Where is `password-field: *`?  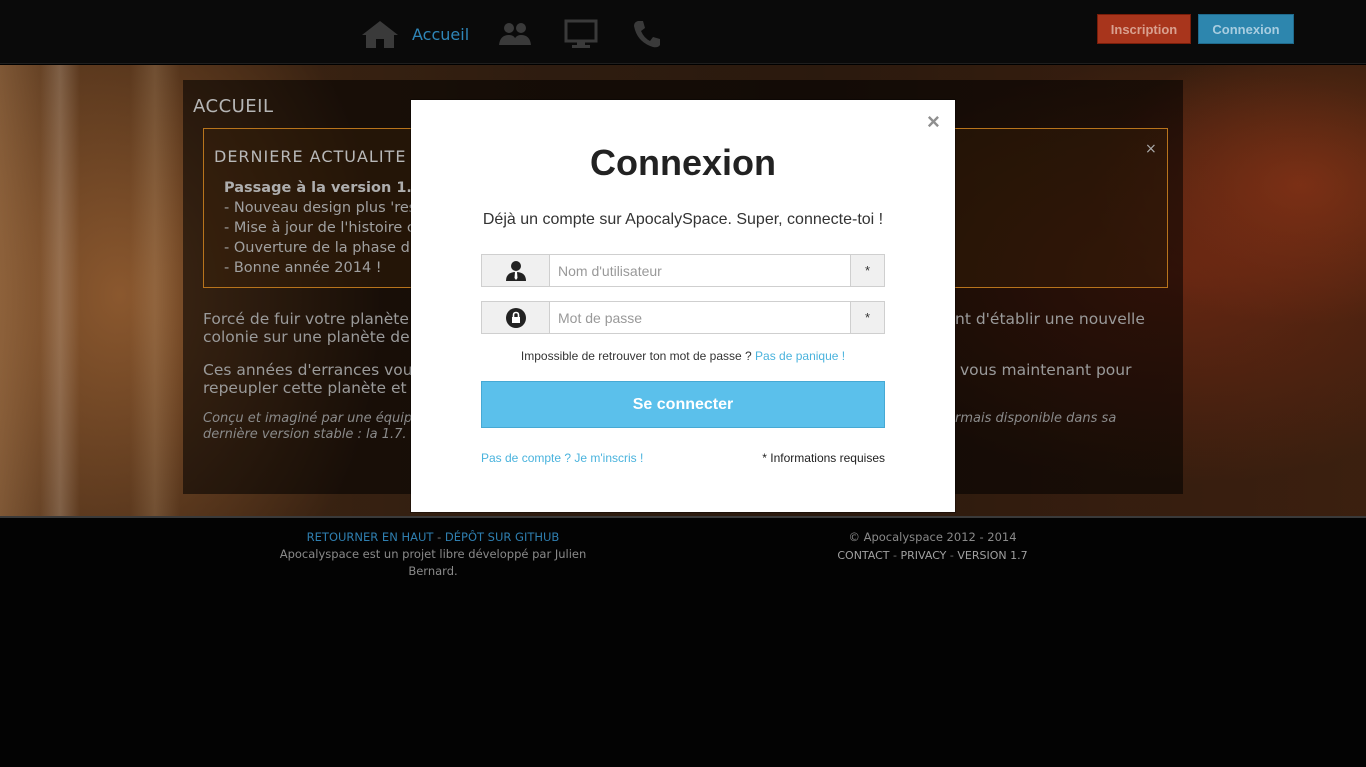
password-field: * is located at coordinates (683, 317).